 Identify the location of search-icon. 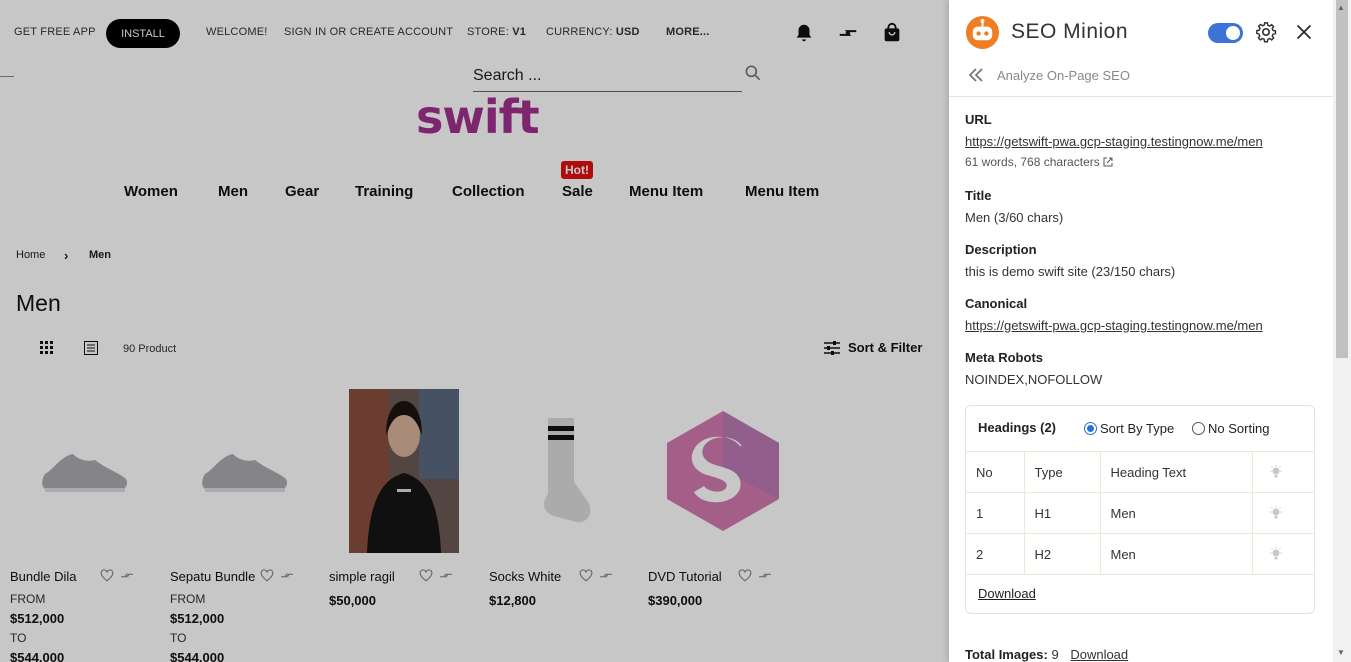
(753, 73).